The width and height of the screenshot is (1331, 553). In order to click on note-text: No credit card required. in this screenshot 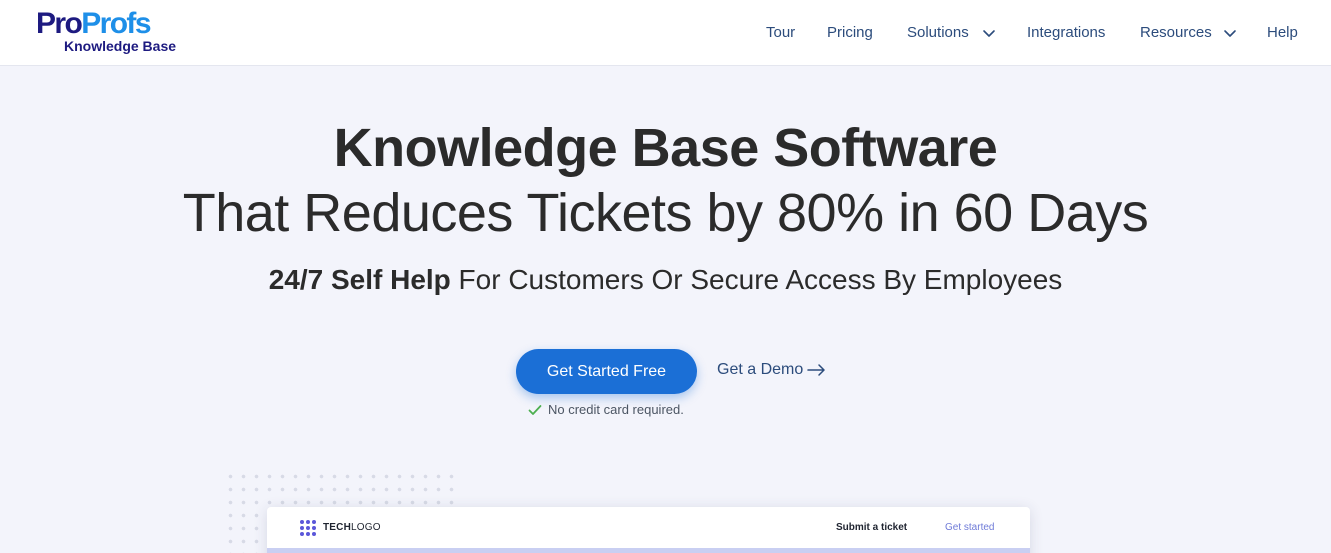, I will do `click(616, 409)`.